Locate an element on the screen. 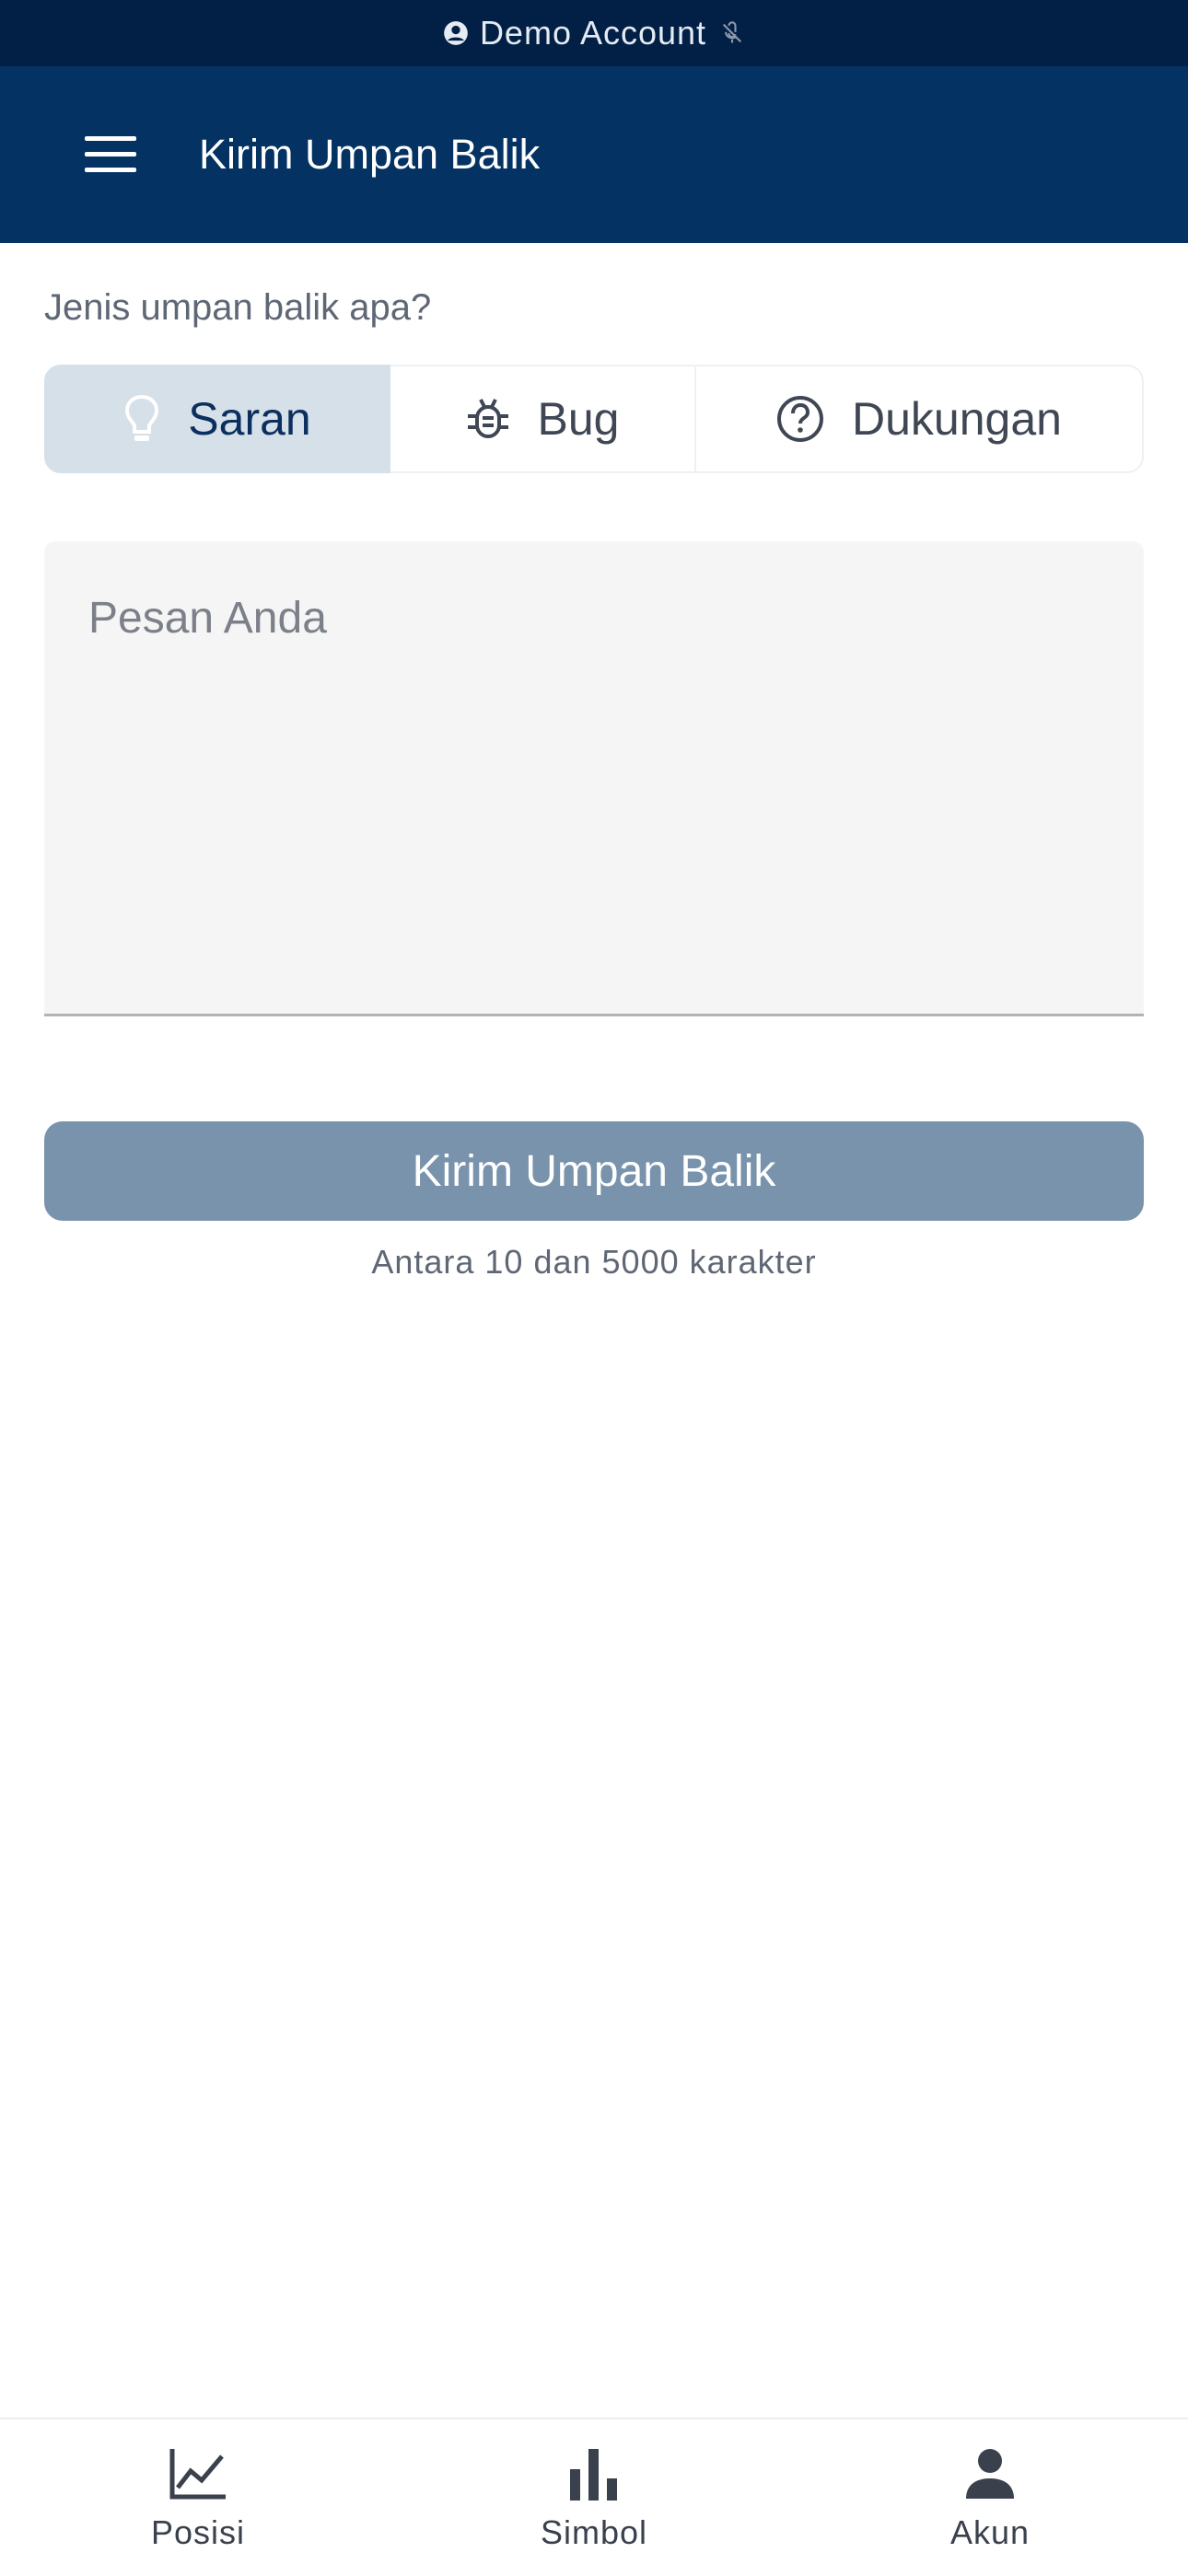 This screenshot has width=1188, height=2576. bug-icon is located at coordinates (487, 418).